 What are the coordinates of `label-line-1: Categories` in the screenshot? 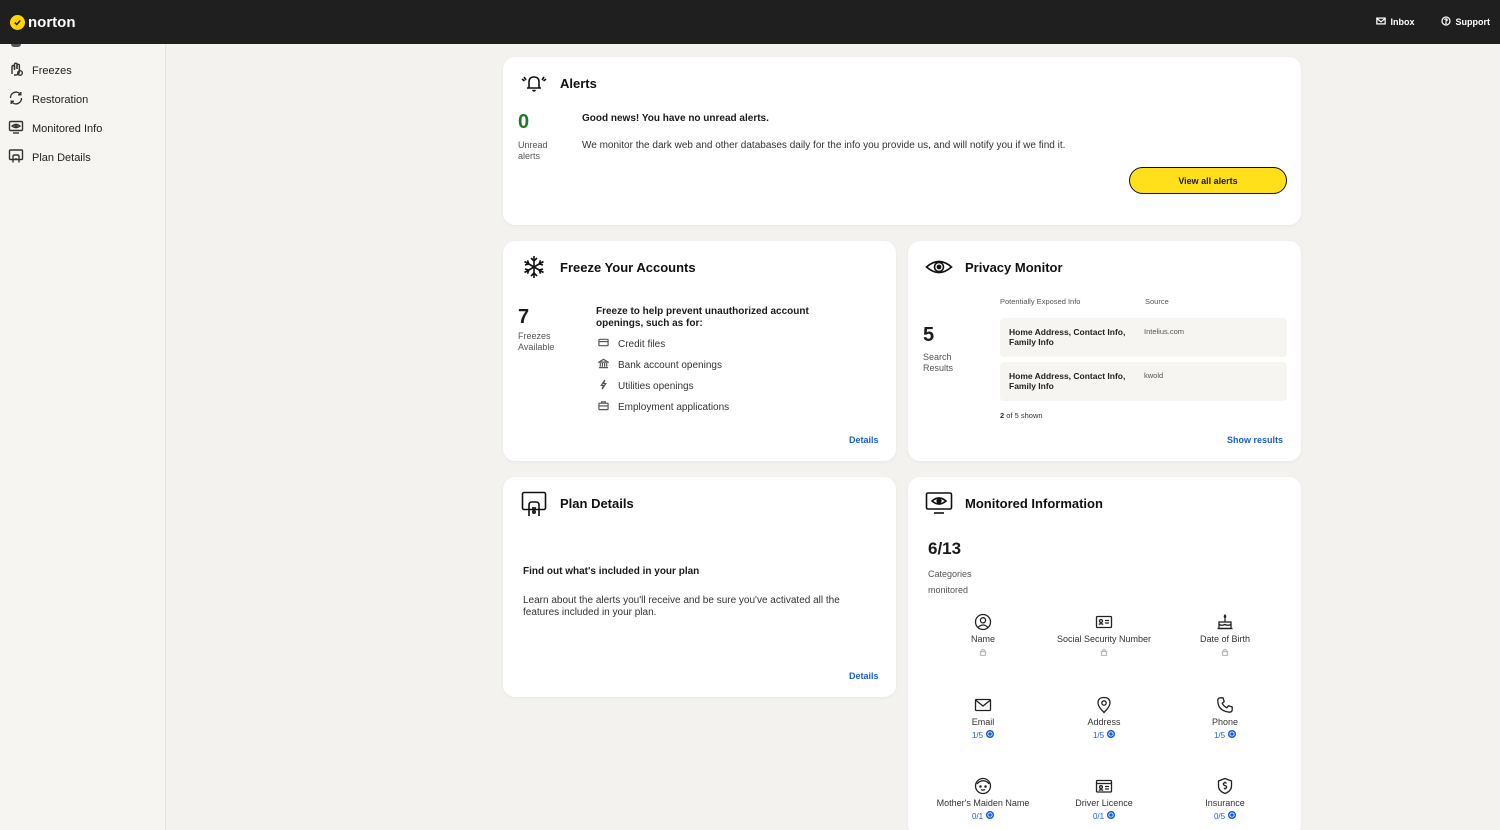 It's located at (950, 574).